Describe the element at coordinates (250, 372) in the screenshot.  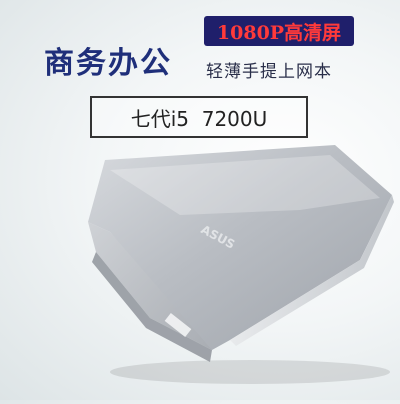
I see `laptop-shadow` at that location.